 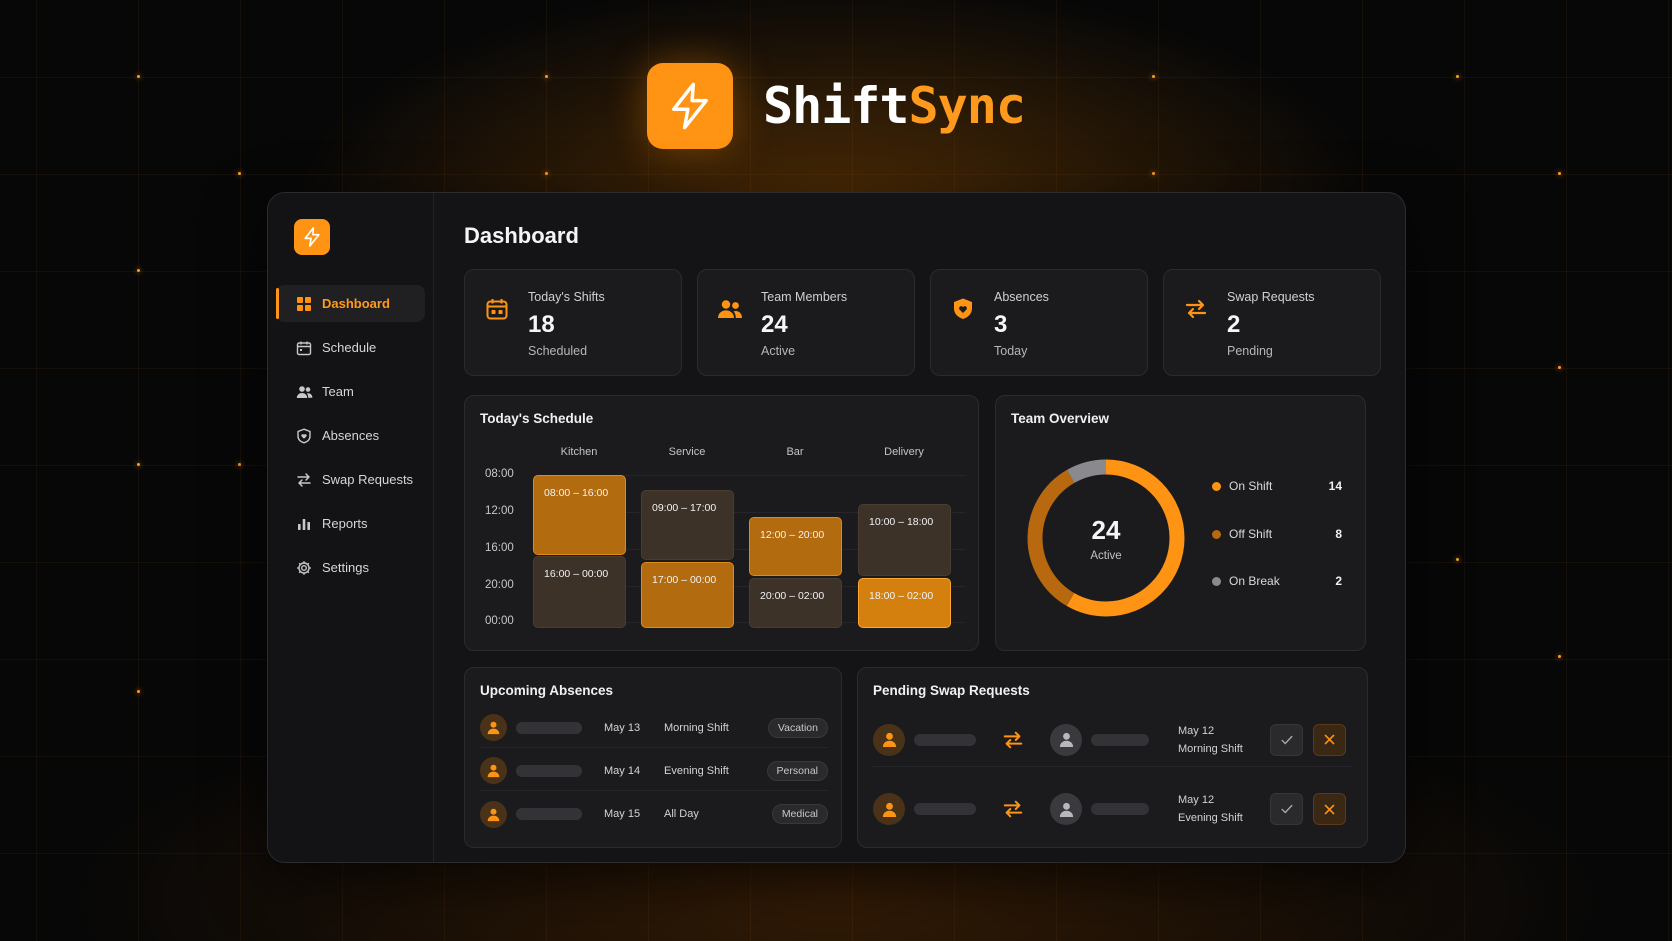 I want to click on shift-block: 09:00 – 17:00, so click(x=687, y=525).